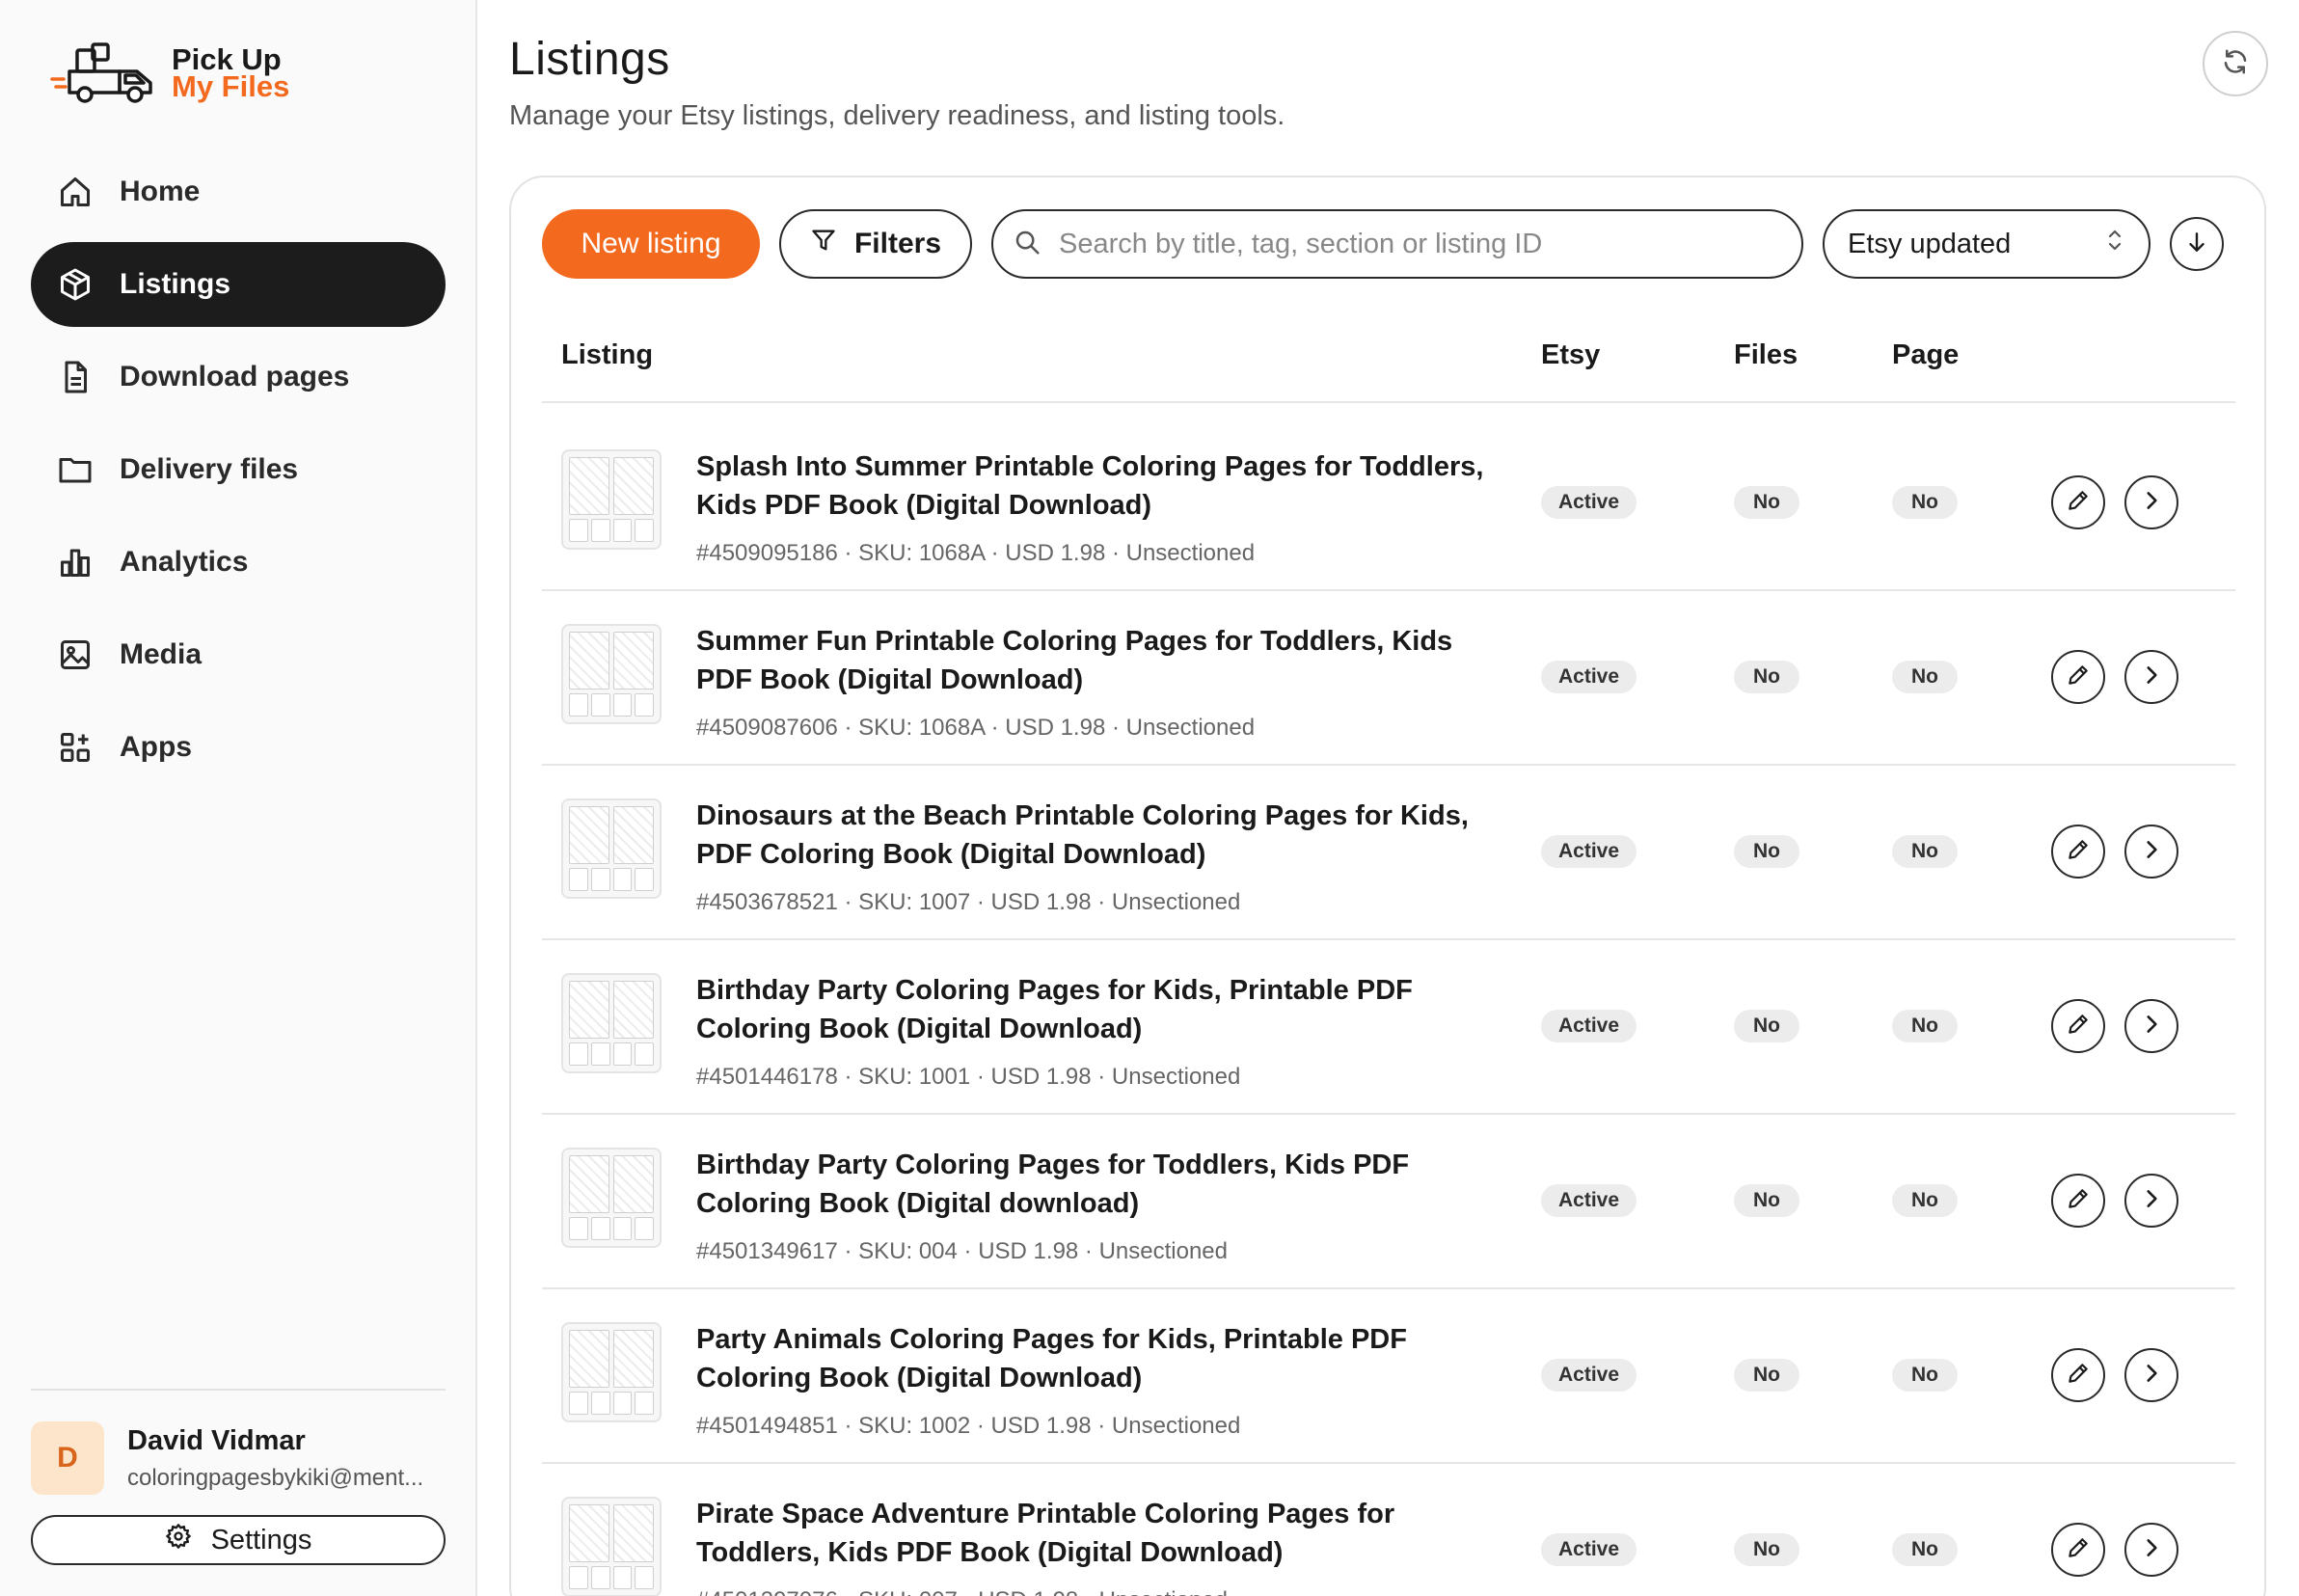 The width and height of the screenshot is (2299, 1596). What do you see at coordinates (1425, 244) in the screenshot?
I see `search-input` at bounding box center [1425, 244].